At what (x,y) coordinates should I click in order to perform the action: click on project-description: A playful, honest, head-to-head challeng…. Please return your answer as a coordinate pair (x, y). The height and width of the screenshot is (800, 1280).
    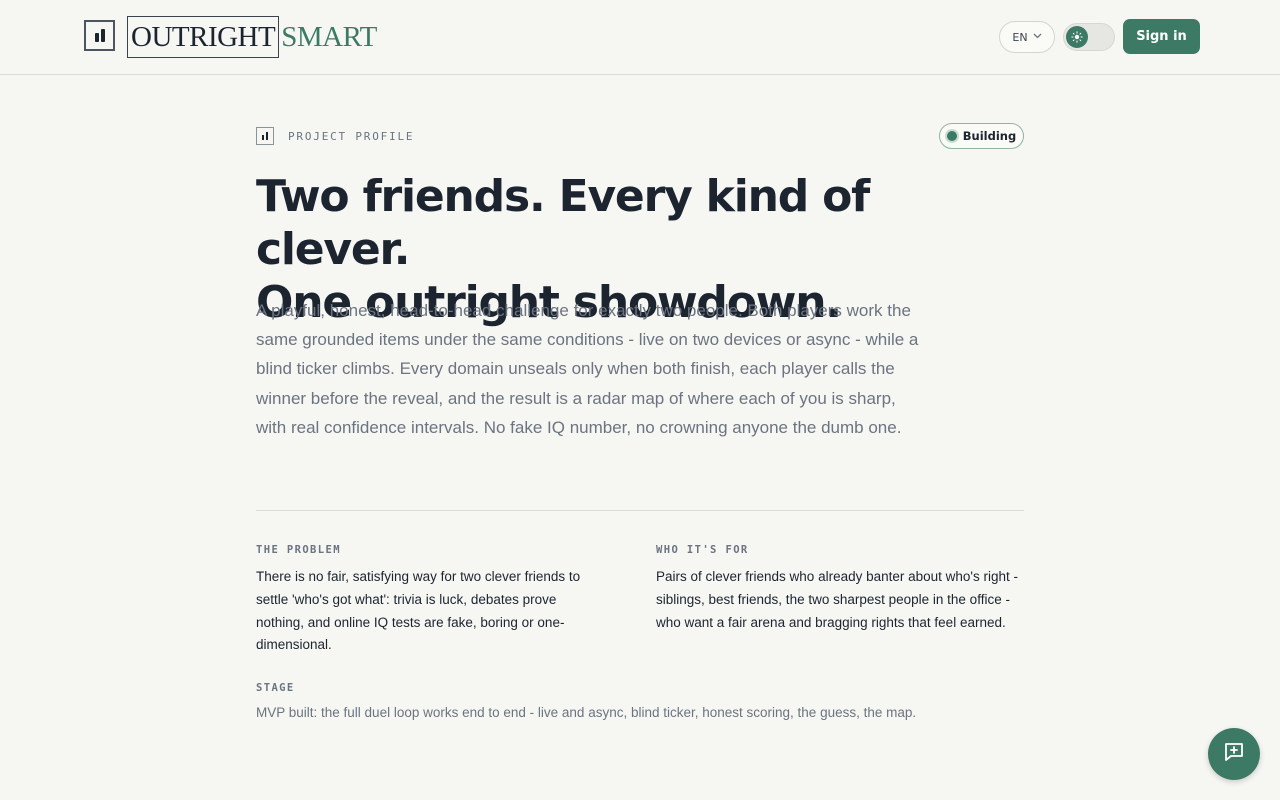
    Looking at the image, I should click on (587, 369).